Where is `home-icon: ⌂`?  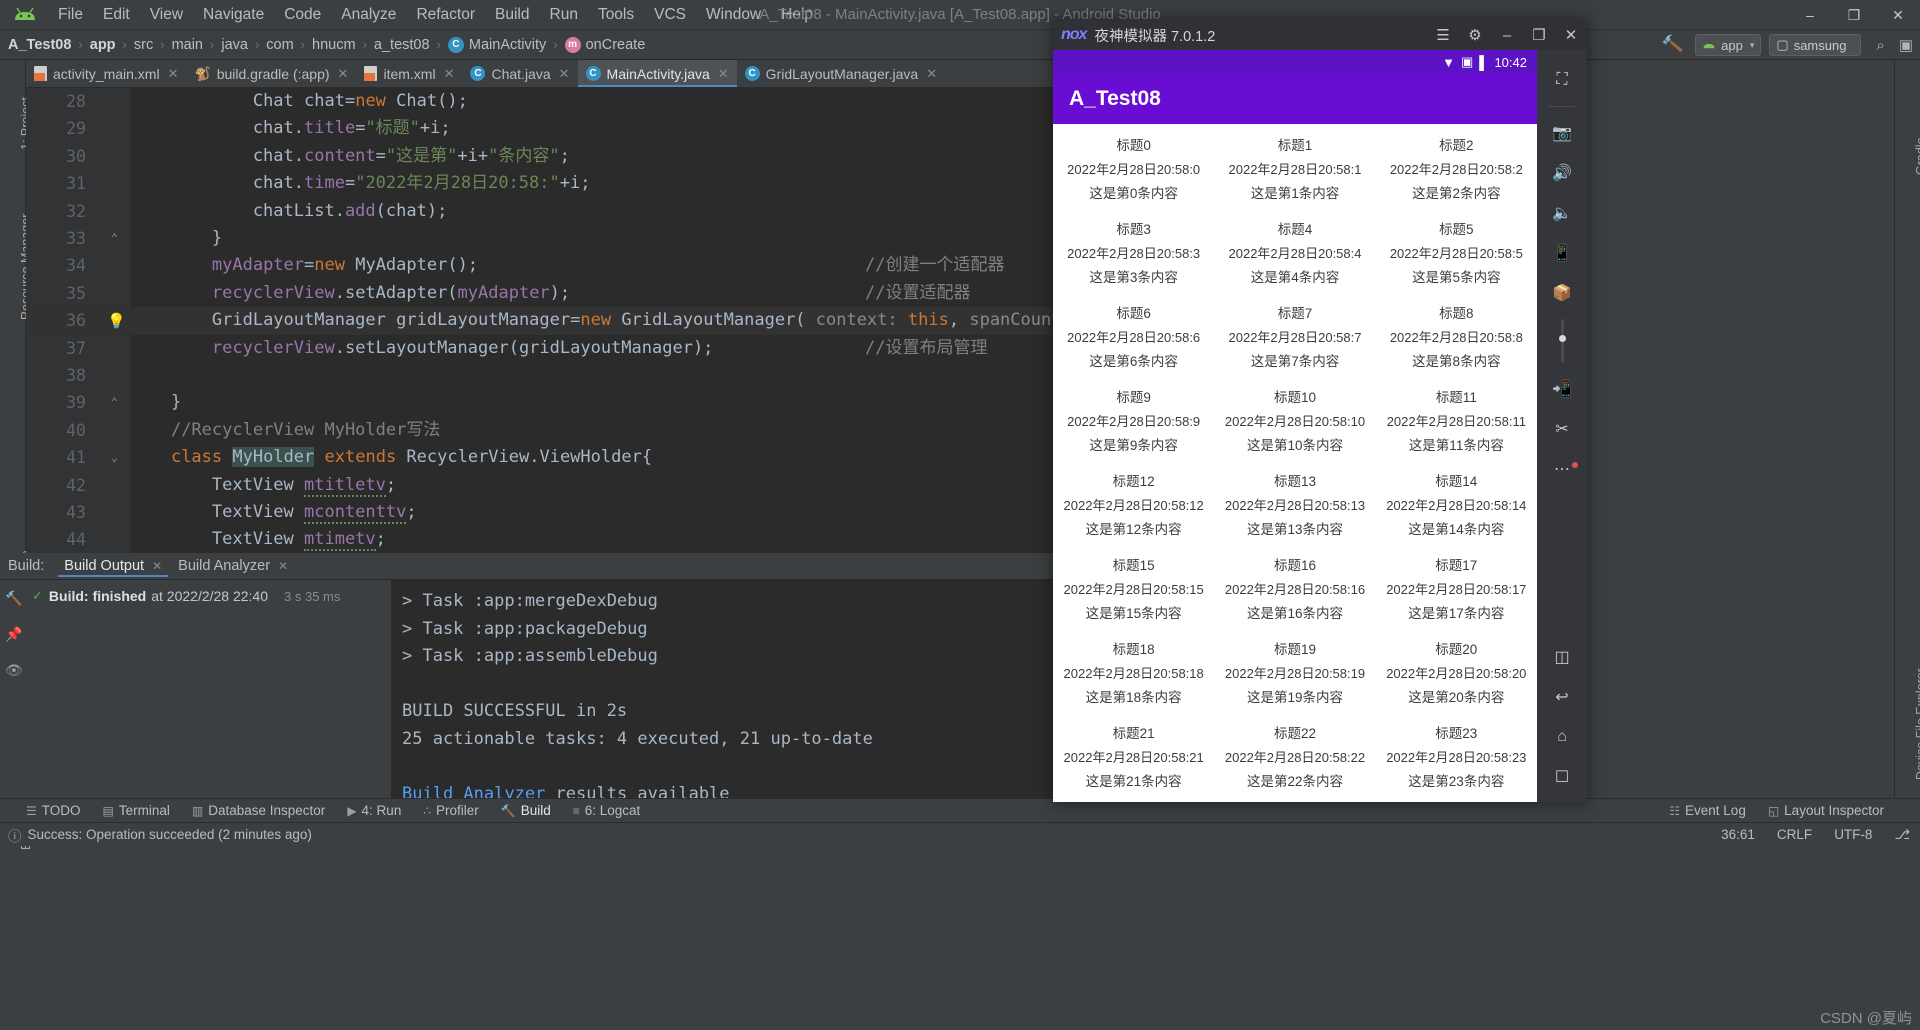
home-icon: ⌂ is located at coordinates (1562, 737).